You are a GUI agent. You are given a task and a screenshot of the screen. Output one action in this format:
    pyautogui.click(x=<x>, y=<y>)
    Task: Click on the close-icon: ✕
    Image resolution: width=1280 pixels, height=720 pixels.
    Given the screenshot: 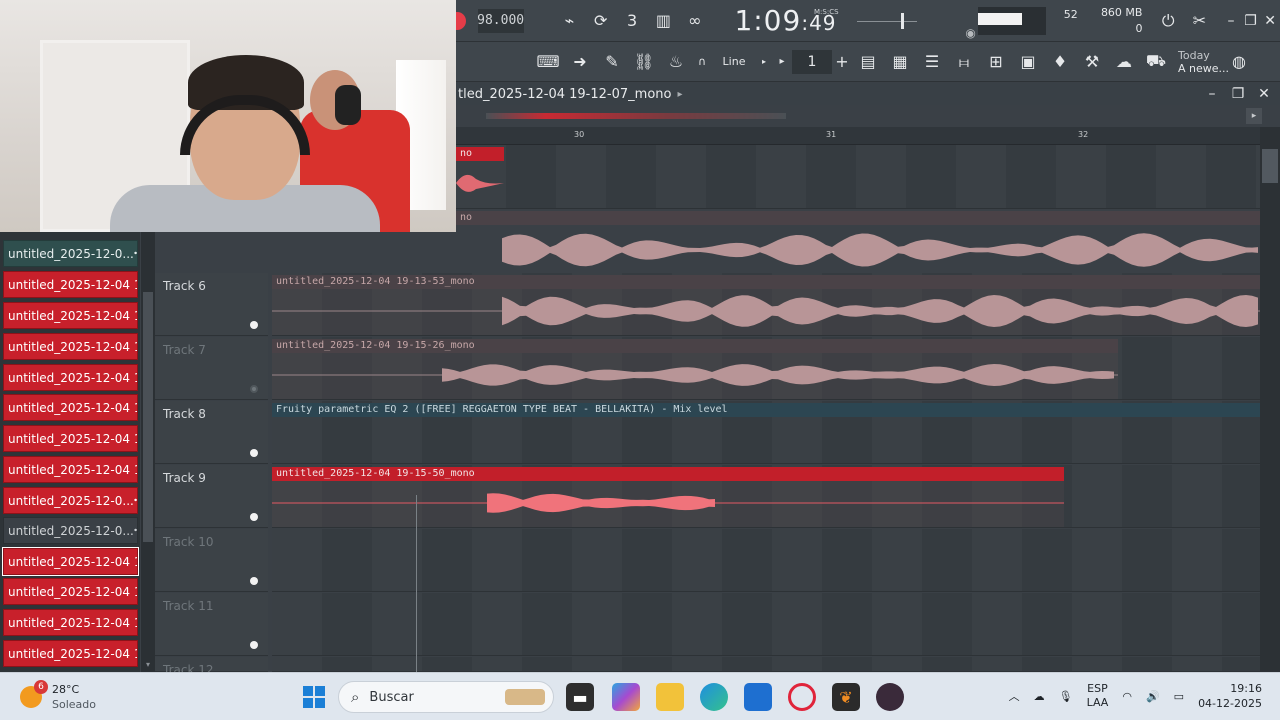 What is the action you would take?
    pyautogui.click(x=1270, y=21)
    